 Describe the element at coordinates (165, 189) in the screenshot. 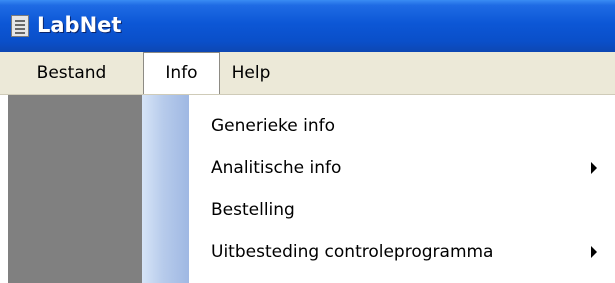

I see `menu-icon-strip` at that location.